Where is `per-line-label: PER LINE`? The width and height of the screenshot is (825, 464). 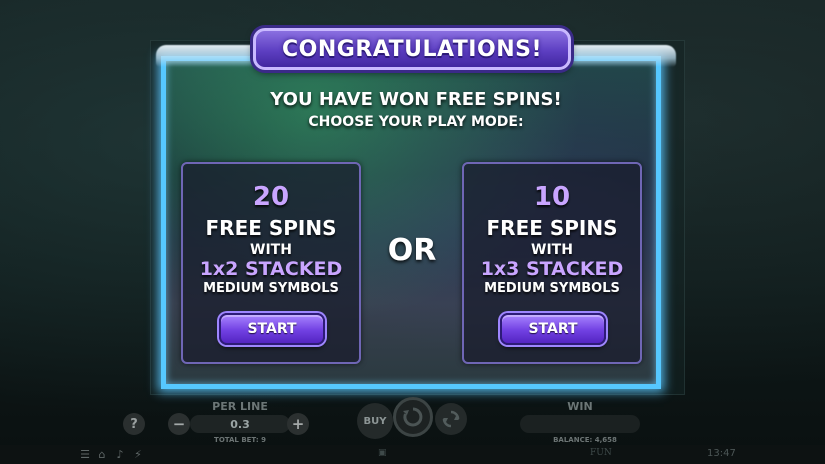 per-line-label: PER LINE is located at coordinates (240, 406).